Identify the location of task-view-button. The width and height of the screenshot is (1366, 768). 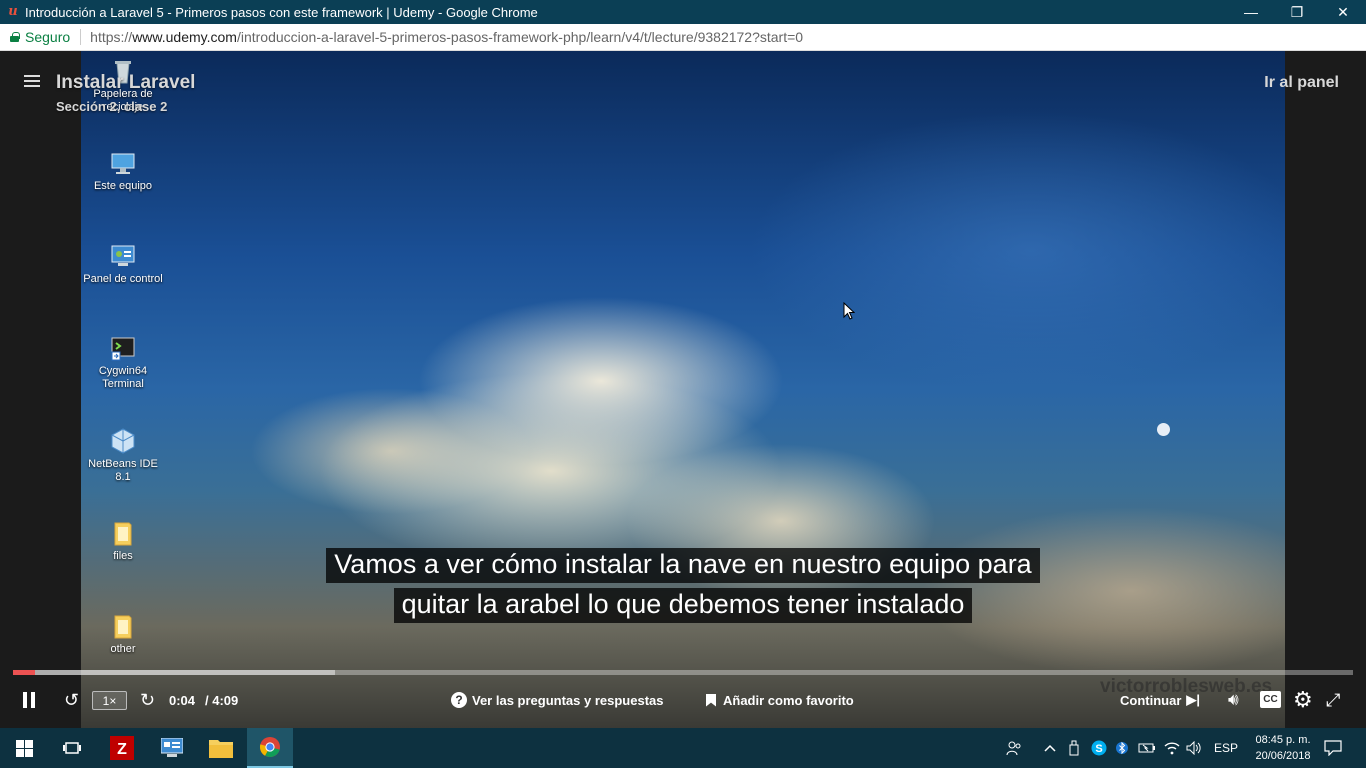
(72, 748).